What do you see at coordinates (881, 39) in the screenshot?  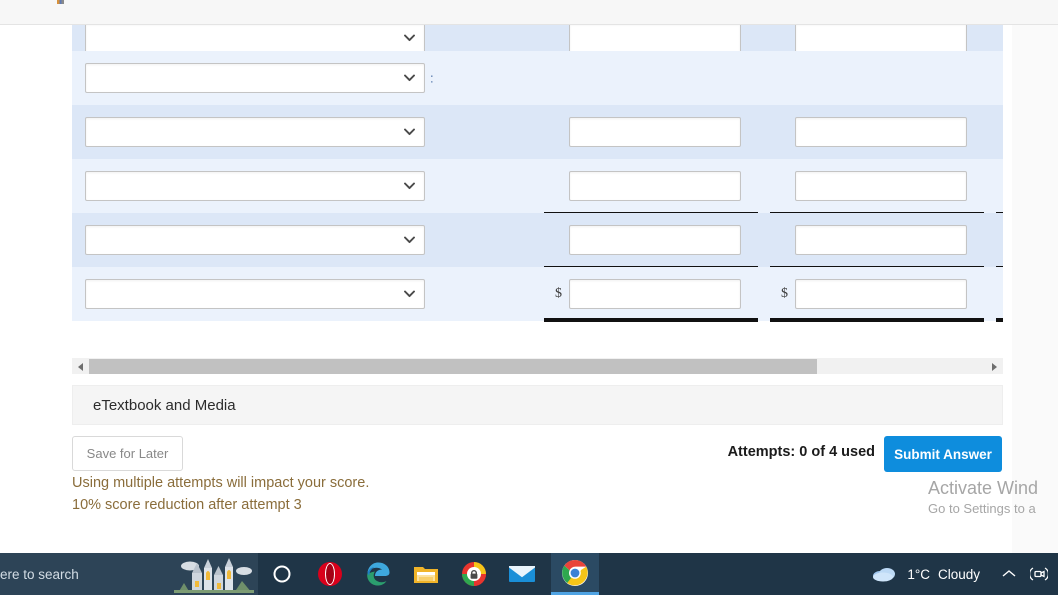 I see `amount-input-r1-c2` at bounding box center [881, 39].